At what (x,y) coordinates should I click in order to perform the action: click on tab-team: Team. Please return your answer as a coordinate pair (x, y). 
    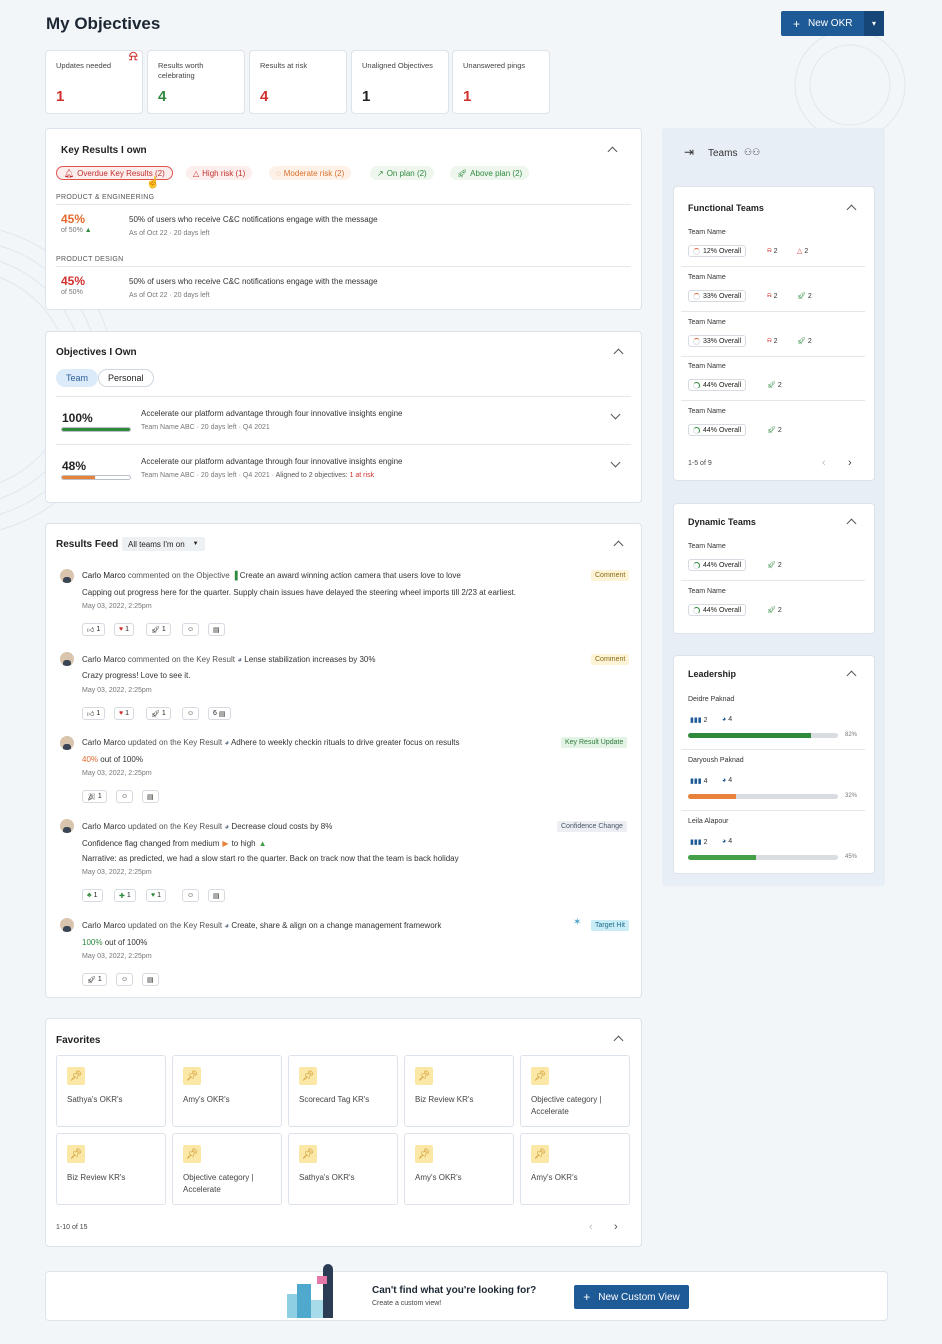
    Looking at the image, I should click on (77, 378).